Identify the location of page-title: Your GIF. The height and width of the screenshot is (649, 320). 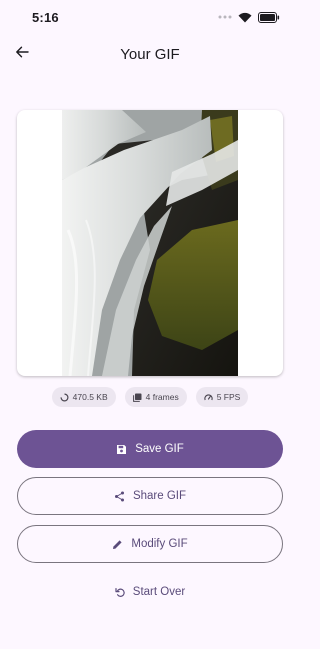
(150, 54).